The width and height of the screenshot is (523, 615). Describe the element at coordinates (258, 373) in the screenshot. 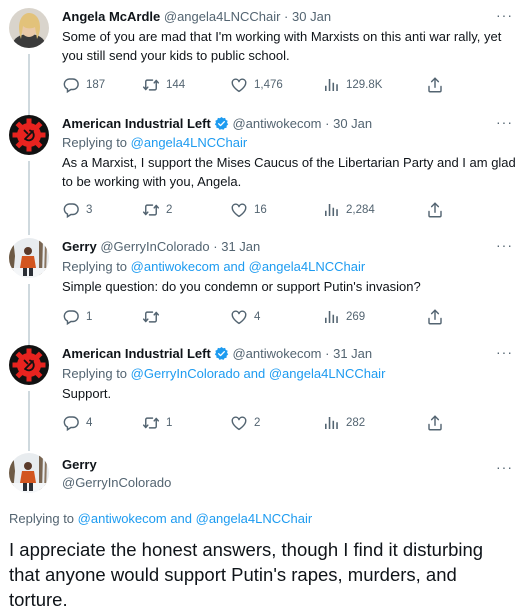

I see `replying-to-link: @GerryInColorado and @angela4LNCChair` at that location.